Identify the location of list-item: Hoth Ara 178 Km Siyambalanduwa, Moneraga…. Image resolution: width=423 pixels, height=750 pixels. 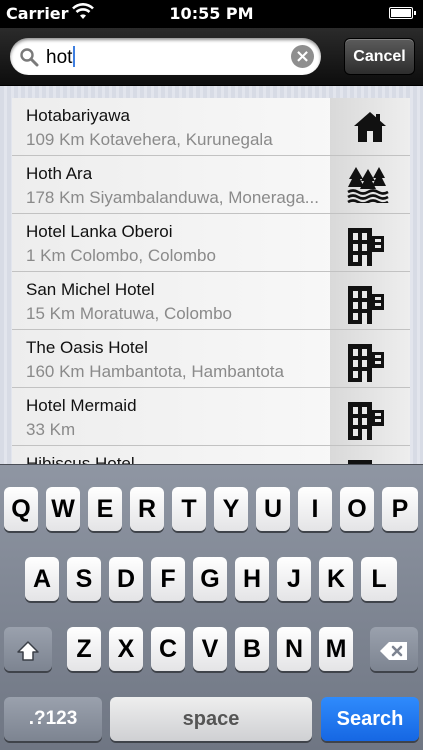
(211, 185).